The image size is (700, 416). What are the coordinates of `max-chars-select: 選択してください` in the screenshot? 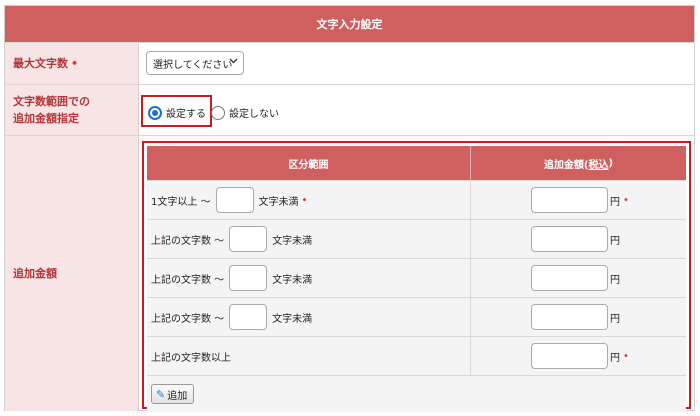 It's located at (195, 63).